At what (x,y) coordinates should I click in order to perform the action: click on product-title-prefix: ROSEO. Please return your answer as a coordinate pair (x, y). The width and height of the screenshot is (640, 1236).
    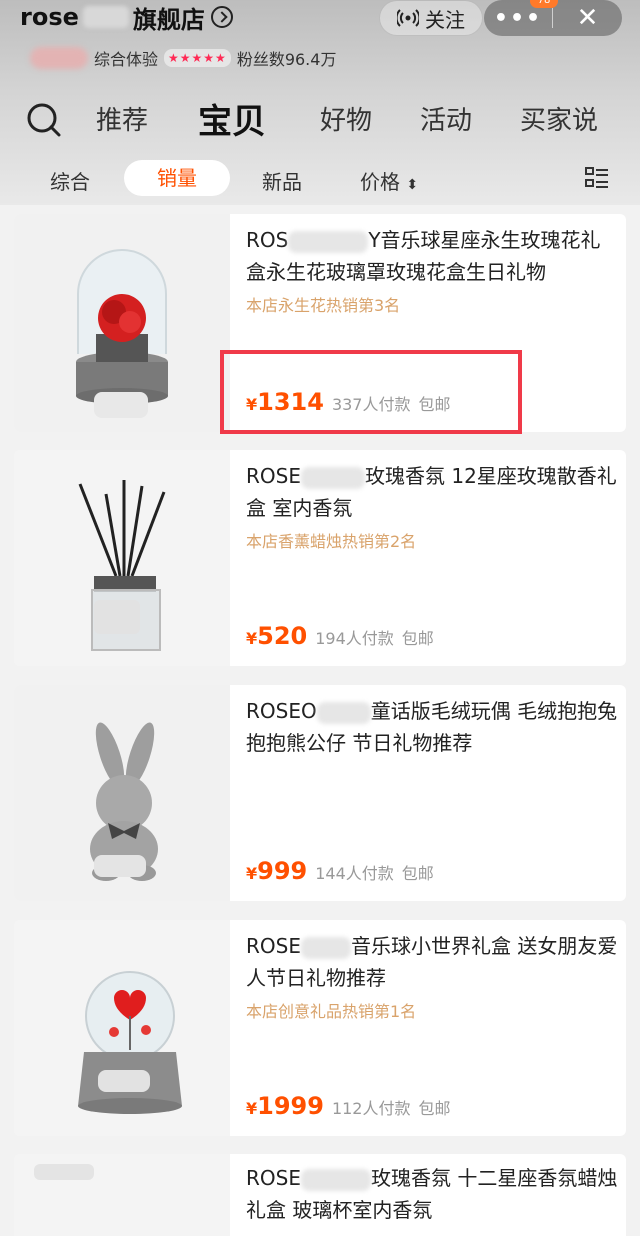
    Looking at the image, I should click on (281, 711).